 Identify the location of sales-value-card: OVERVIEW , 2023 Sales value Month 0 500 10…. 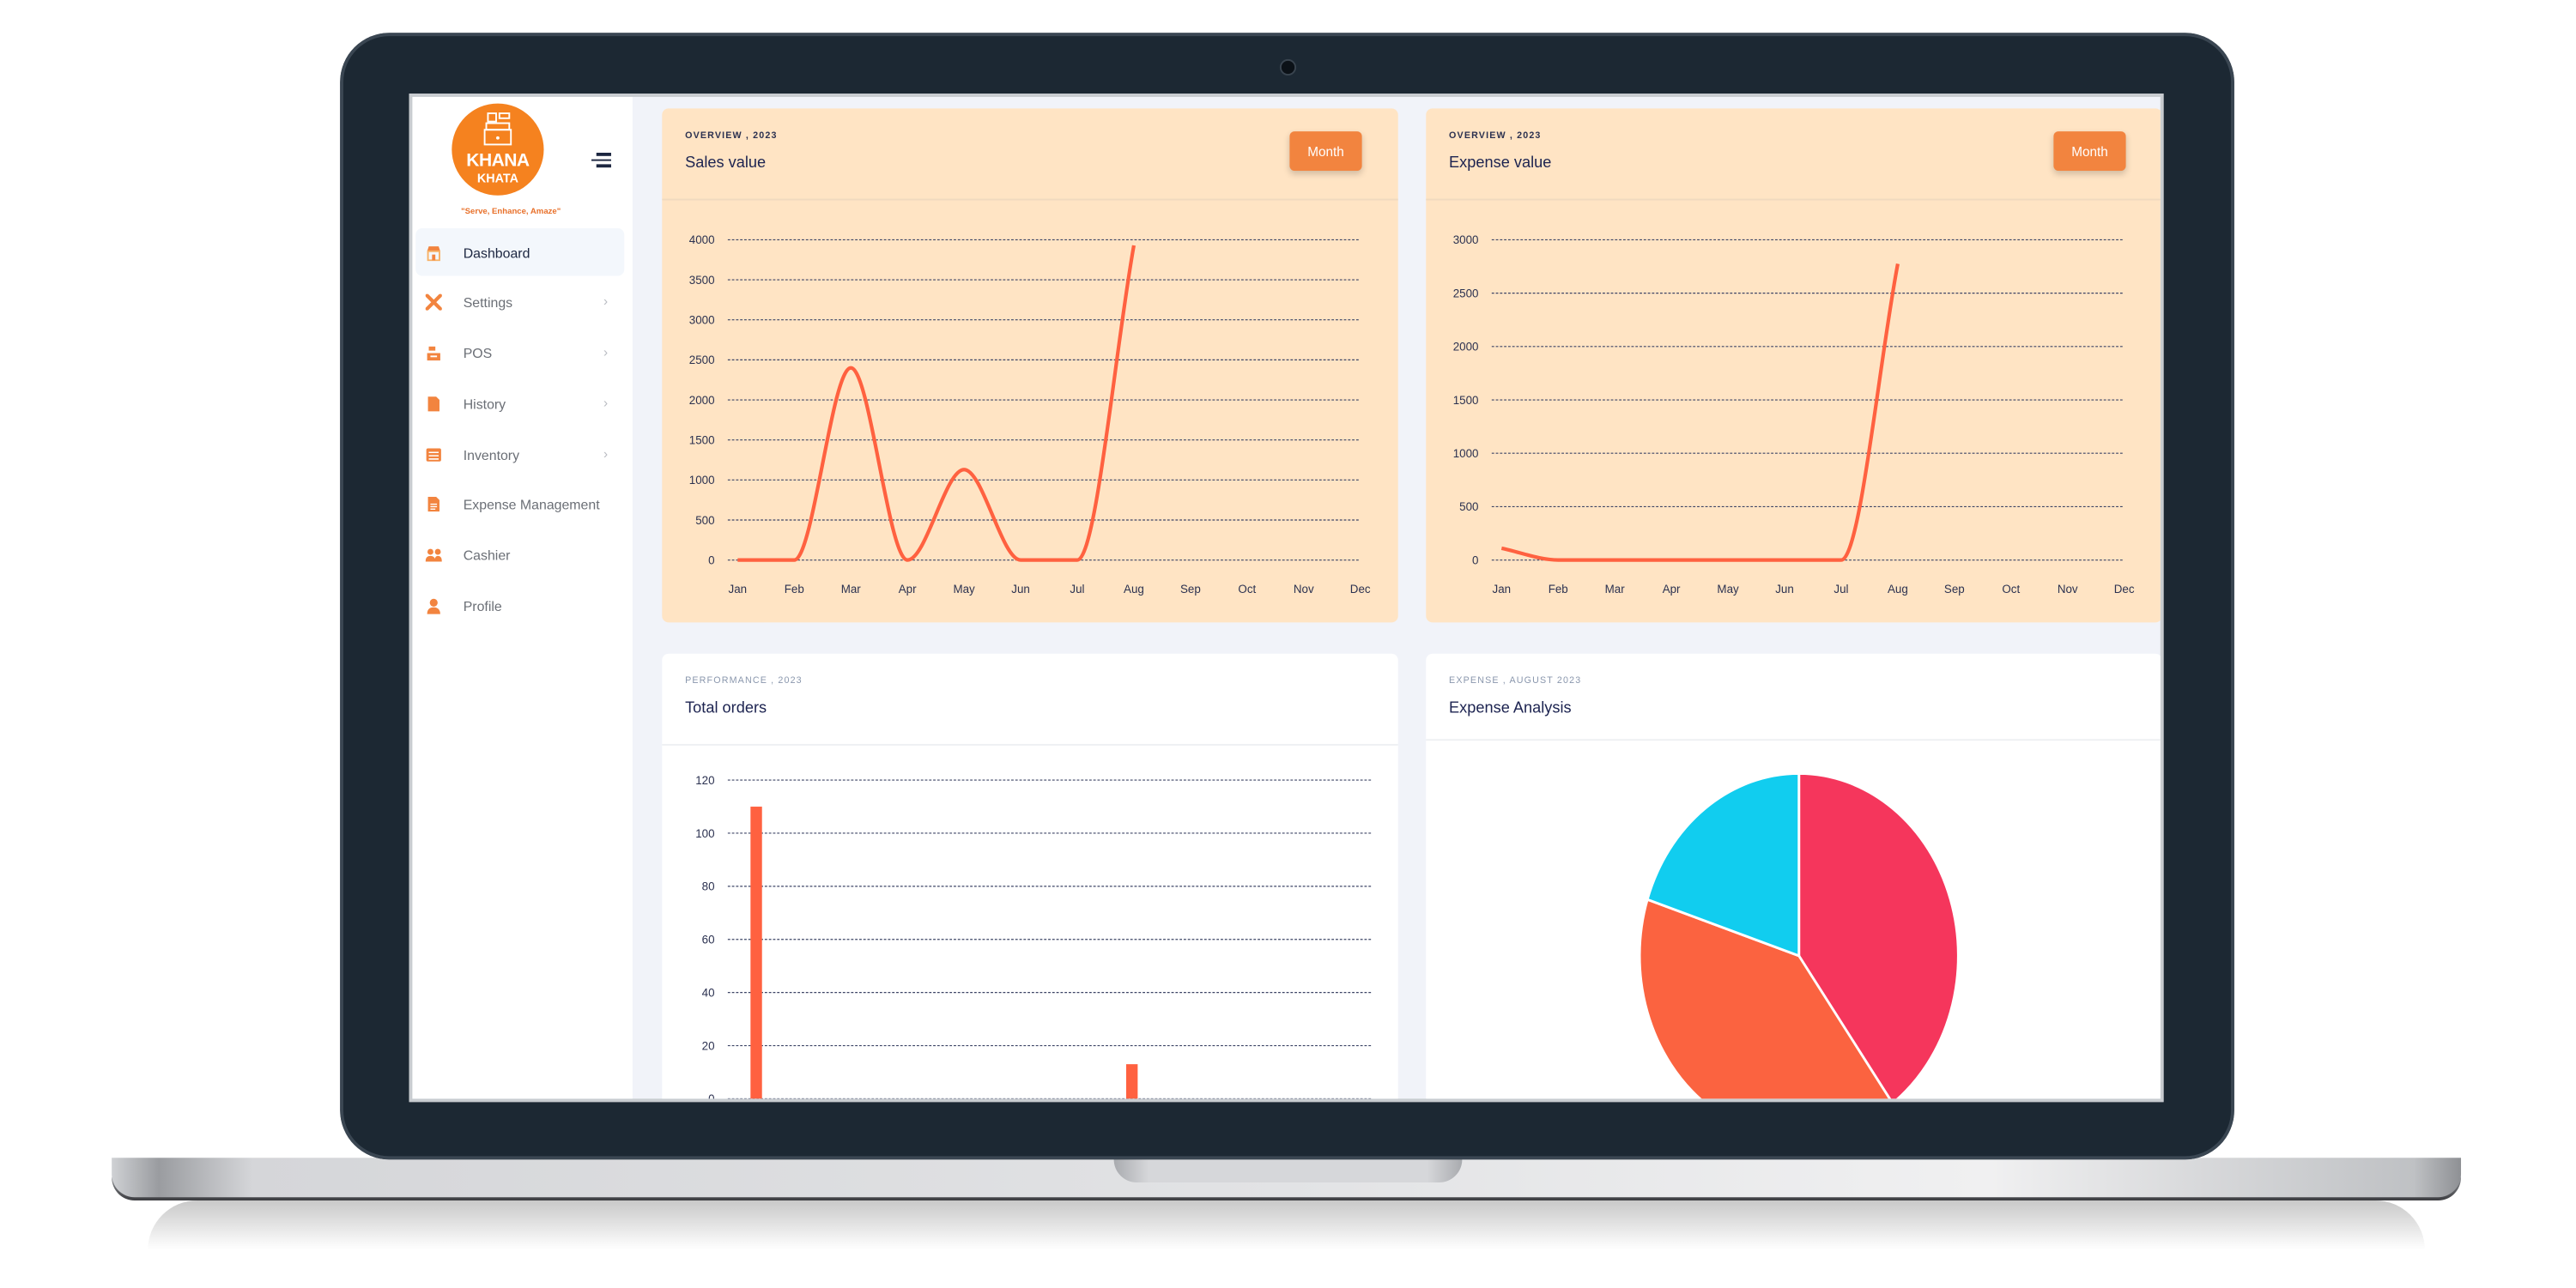
(1029, 365).